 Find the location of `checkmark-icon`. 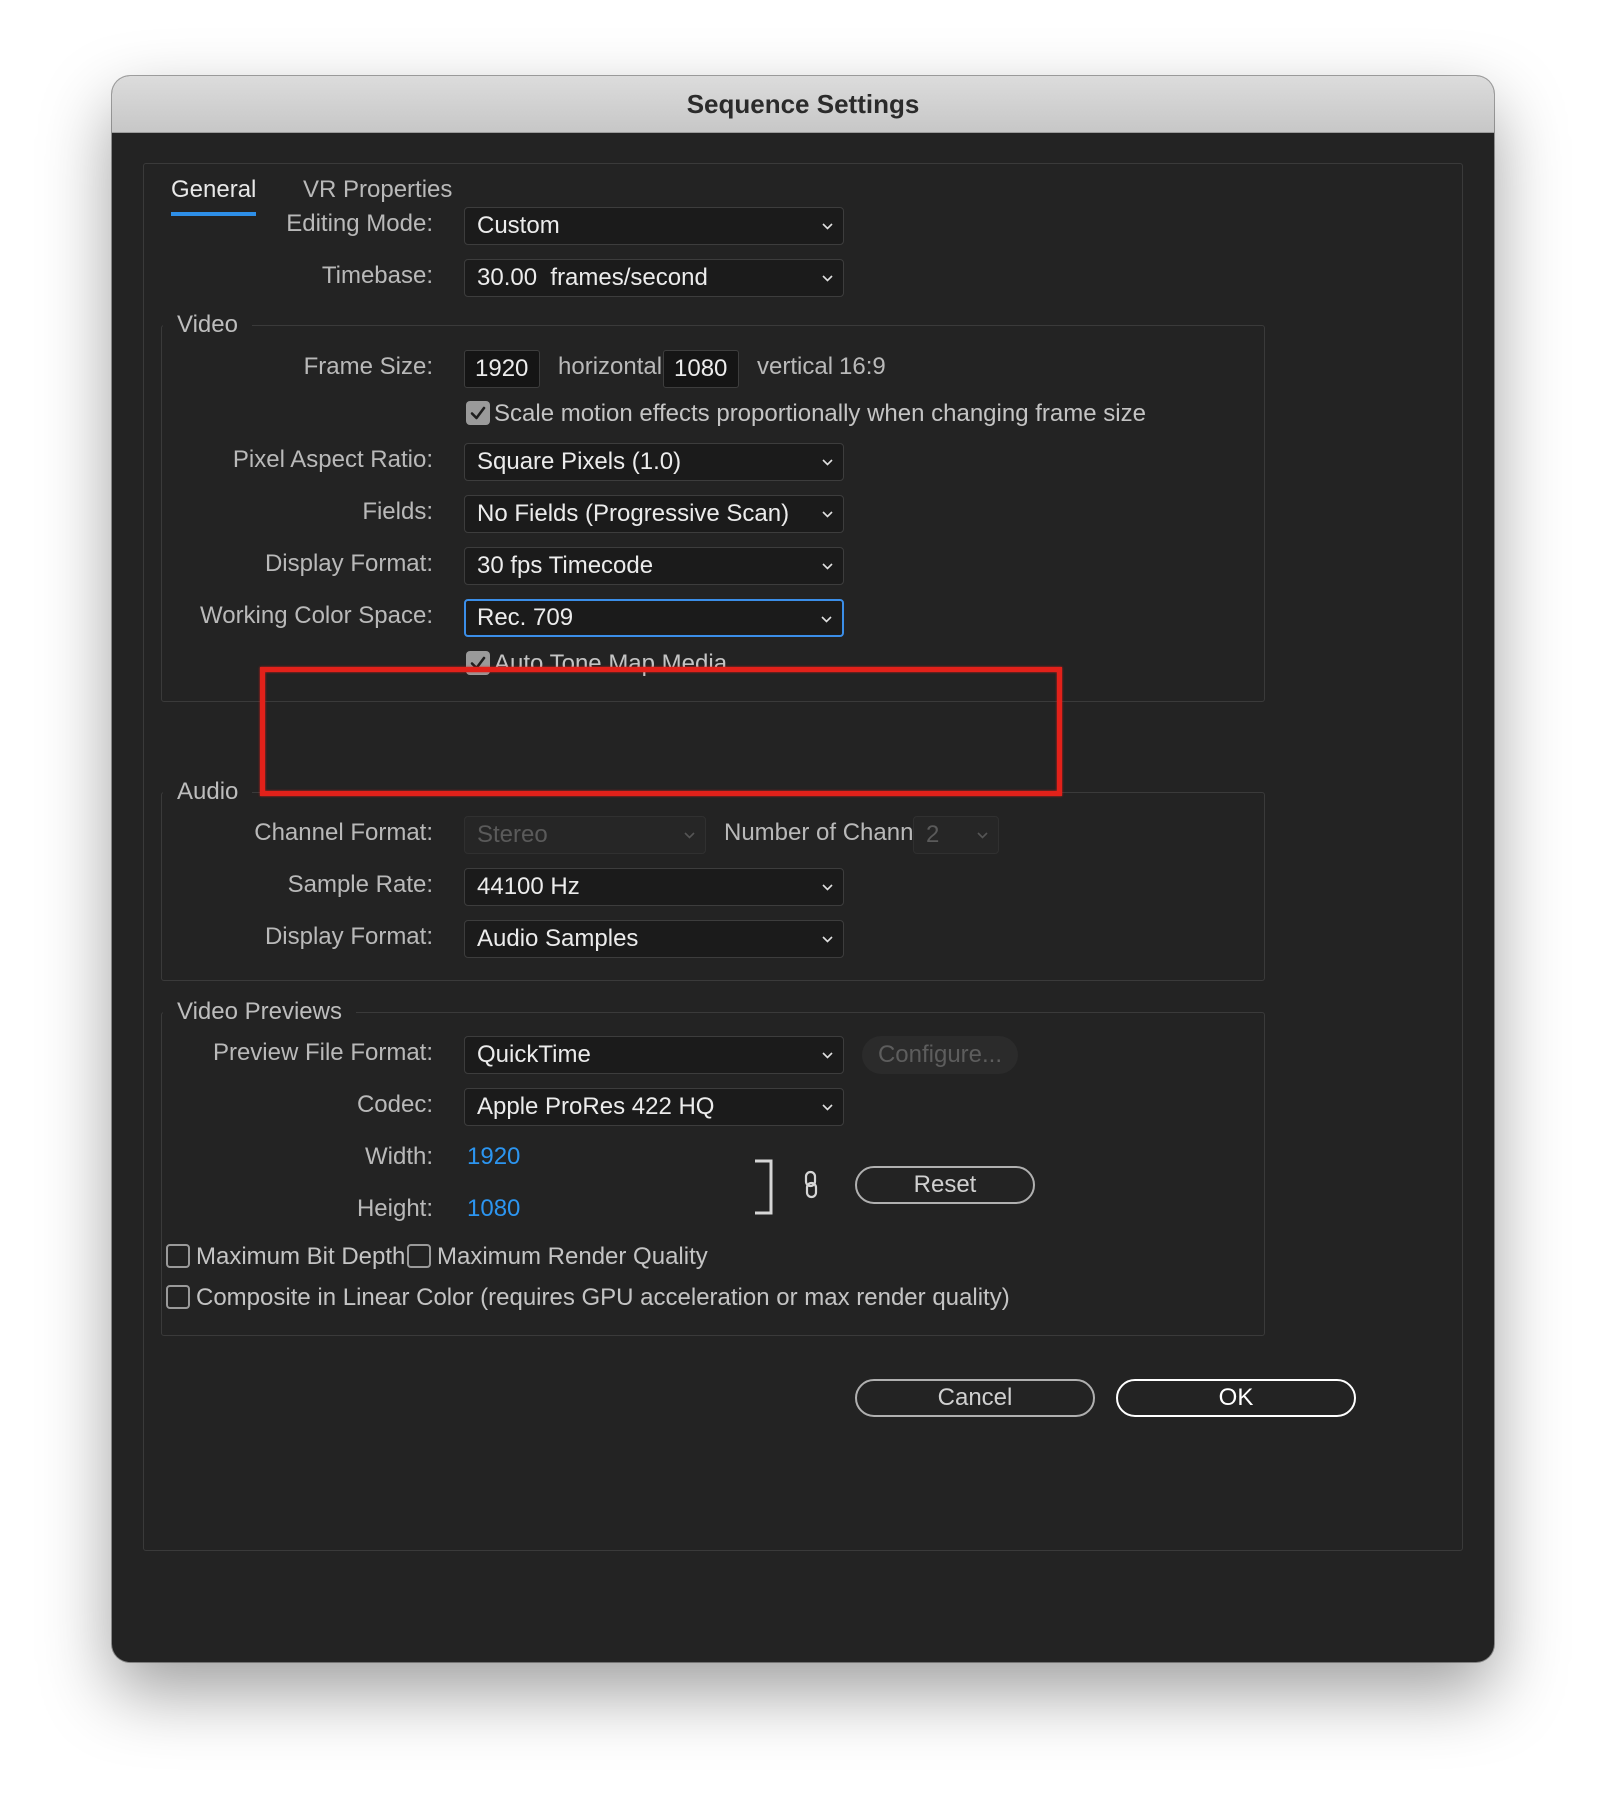

checkmark-icon is located at coordinates (478, 413).